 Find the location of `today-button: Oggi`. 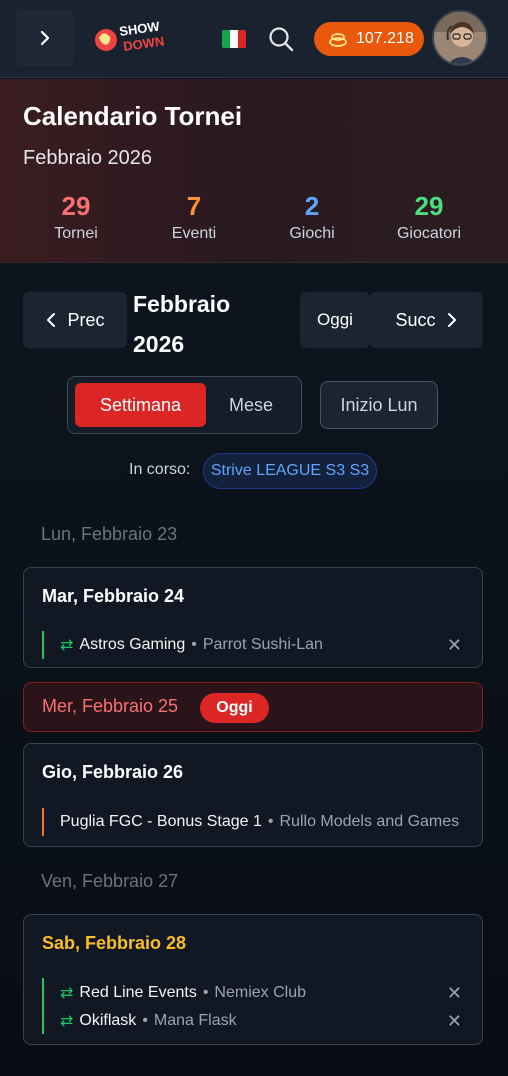

today-button: Oggi is located at coordinates (335, 320).